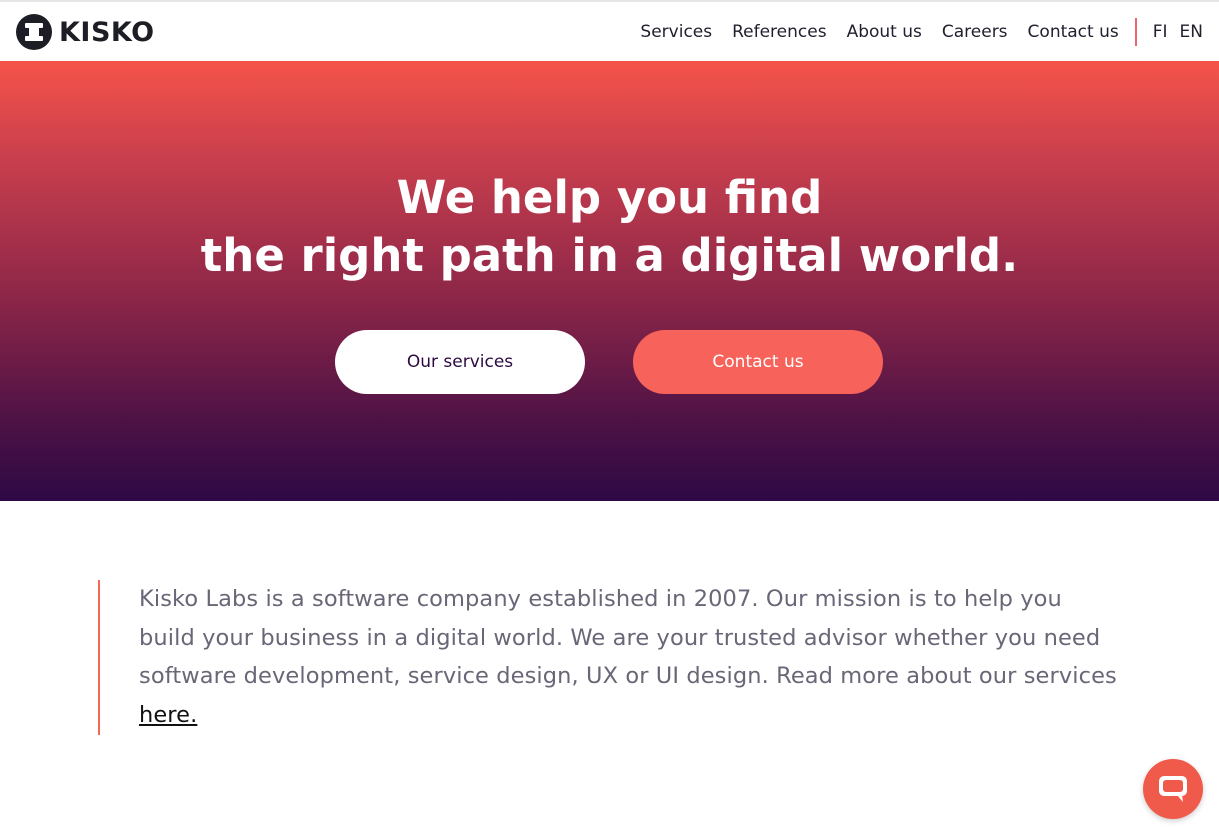  I want to click on chat-bubble-icon, so click(1173, 789).